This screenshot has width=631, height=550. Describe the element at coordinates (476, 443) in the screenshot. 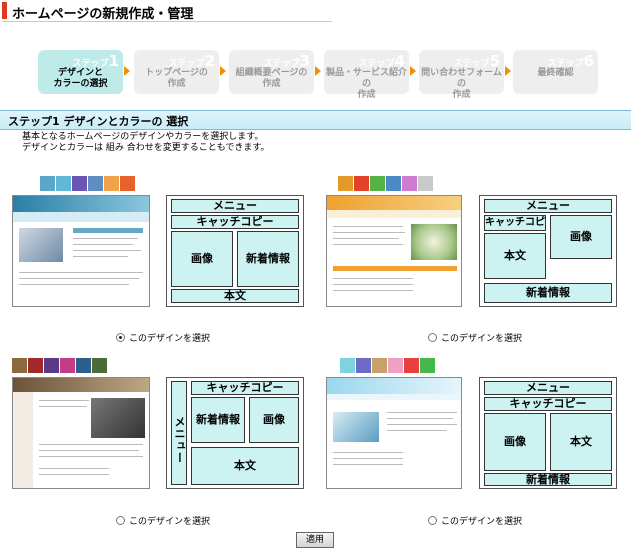

I see `design-option-4: メニュー キャッチコピー 画像 本文 新着情報 このデザインを選択` at that location.